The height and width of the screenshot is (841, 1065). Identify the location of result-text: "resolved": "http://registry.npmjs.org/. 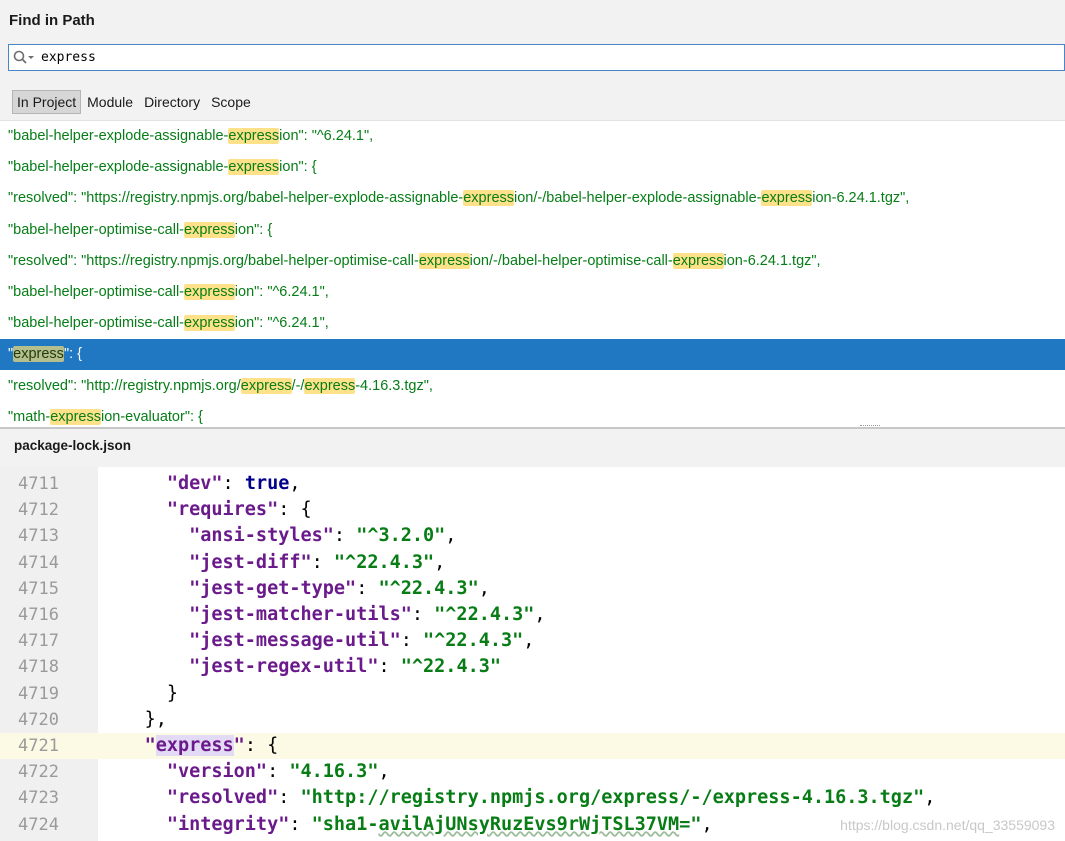
(124, 385).